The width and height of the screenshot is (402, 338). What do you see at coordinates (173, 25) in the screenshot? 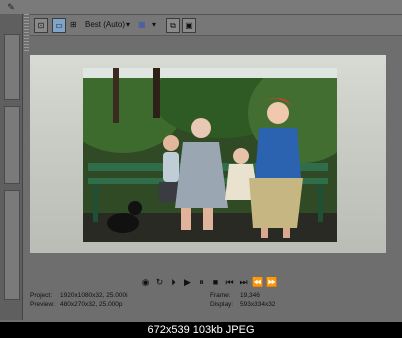
I see `copy-snapshot-button: ⧉` at bounding box center [173, 25].